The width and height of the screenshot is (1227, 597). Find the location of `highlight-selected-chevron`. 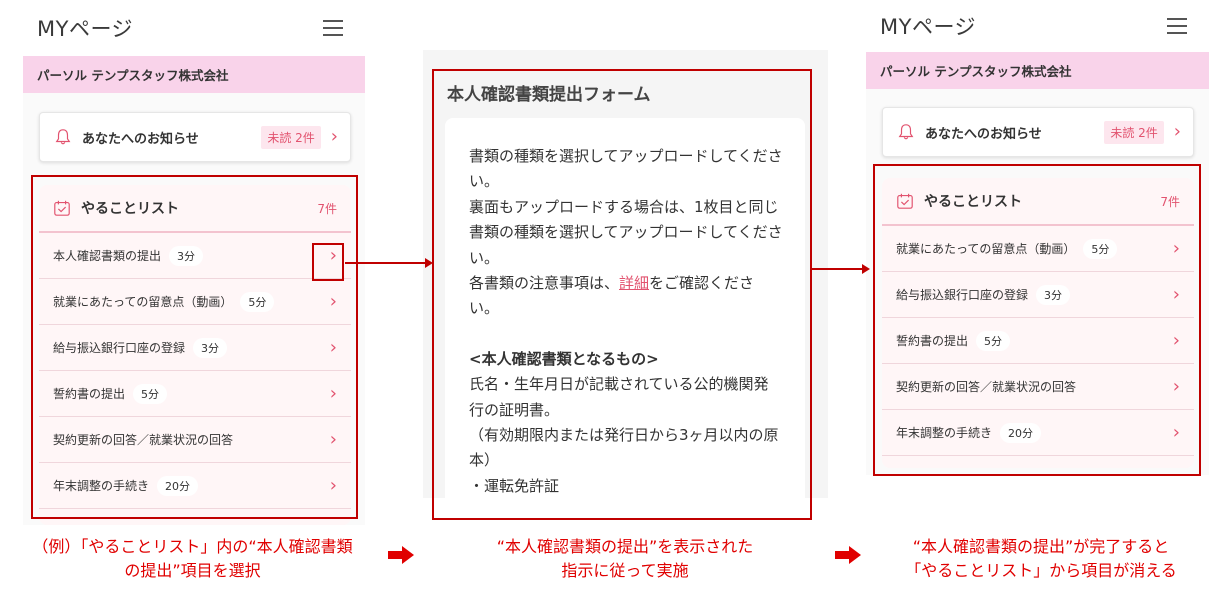

highlight-selected-chevron is located at coordinates (328, 262).